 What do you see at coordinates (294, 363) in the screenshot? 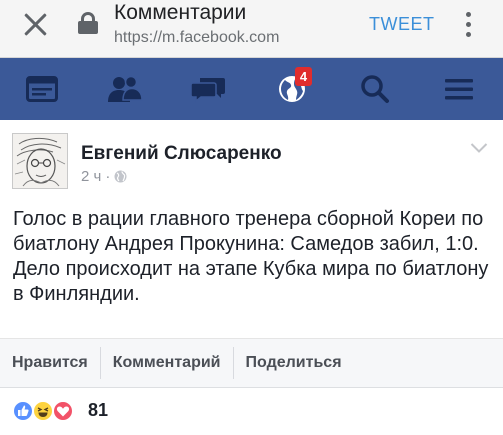
I see `share-button: Поделиться` at bounding box center [294, 363].